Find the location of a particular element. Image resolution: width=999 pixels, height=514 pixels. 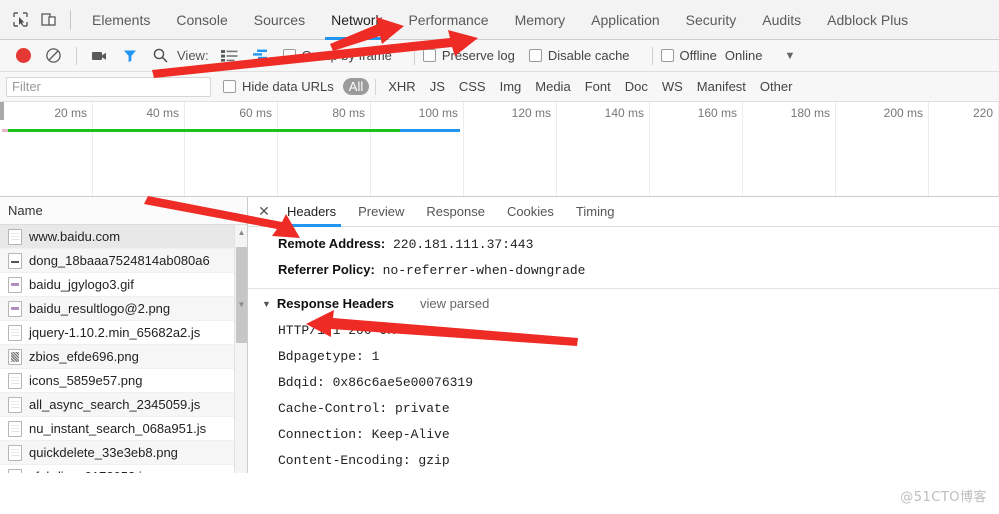

header-row: Remote Address: 220.181.111.37:443 is located at coordinates (623, 244).